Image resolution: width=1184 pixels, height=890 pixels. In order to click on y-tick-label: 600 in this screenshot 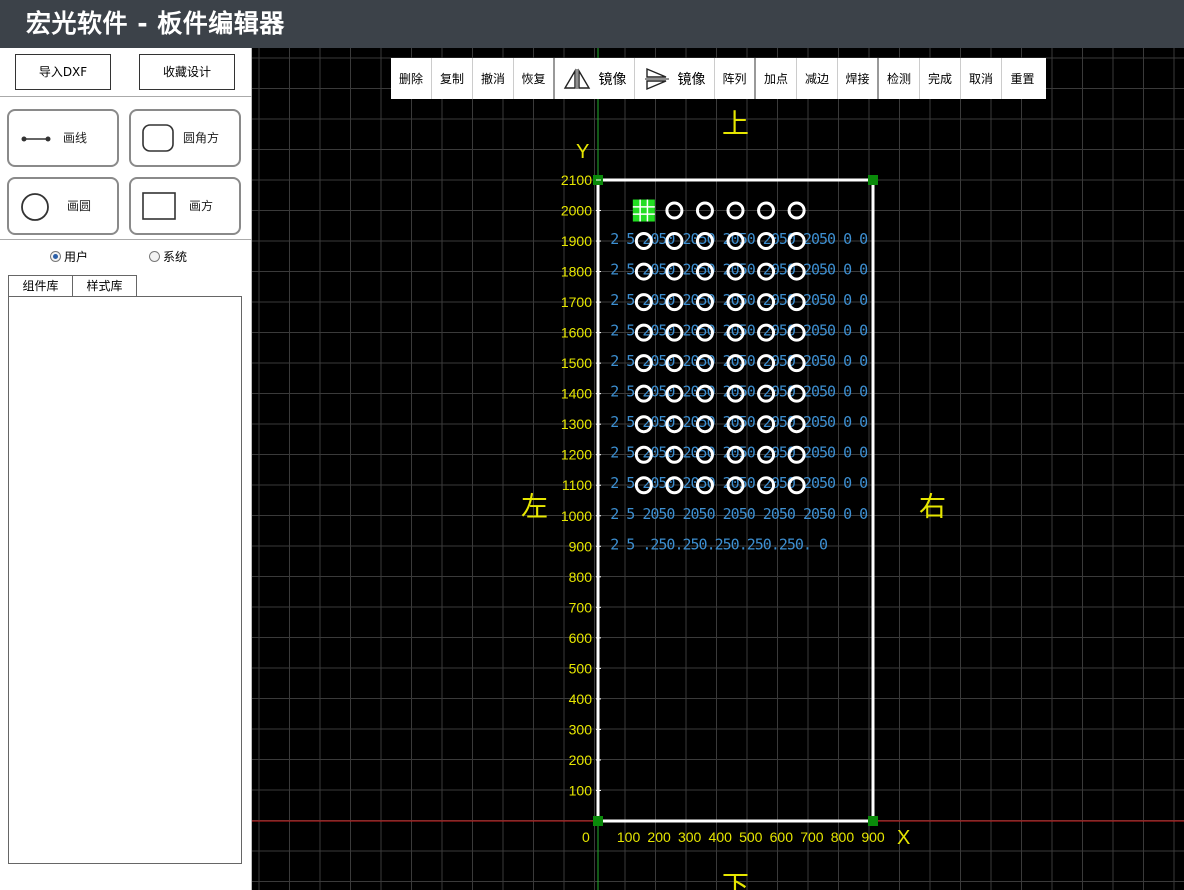, I will do `click(581, 638)`.